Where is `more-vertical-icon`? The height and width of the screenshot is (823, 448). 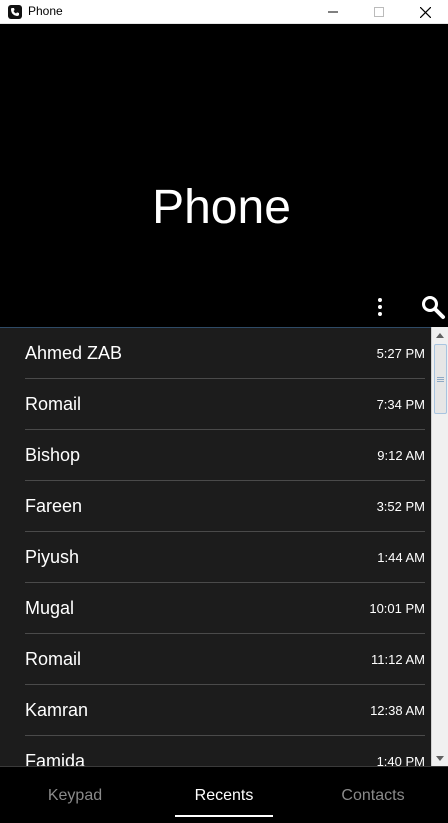 more-vertical-icon is located at coordinates (380, 300).